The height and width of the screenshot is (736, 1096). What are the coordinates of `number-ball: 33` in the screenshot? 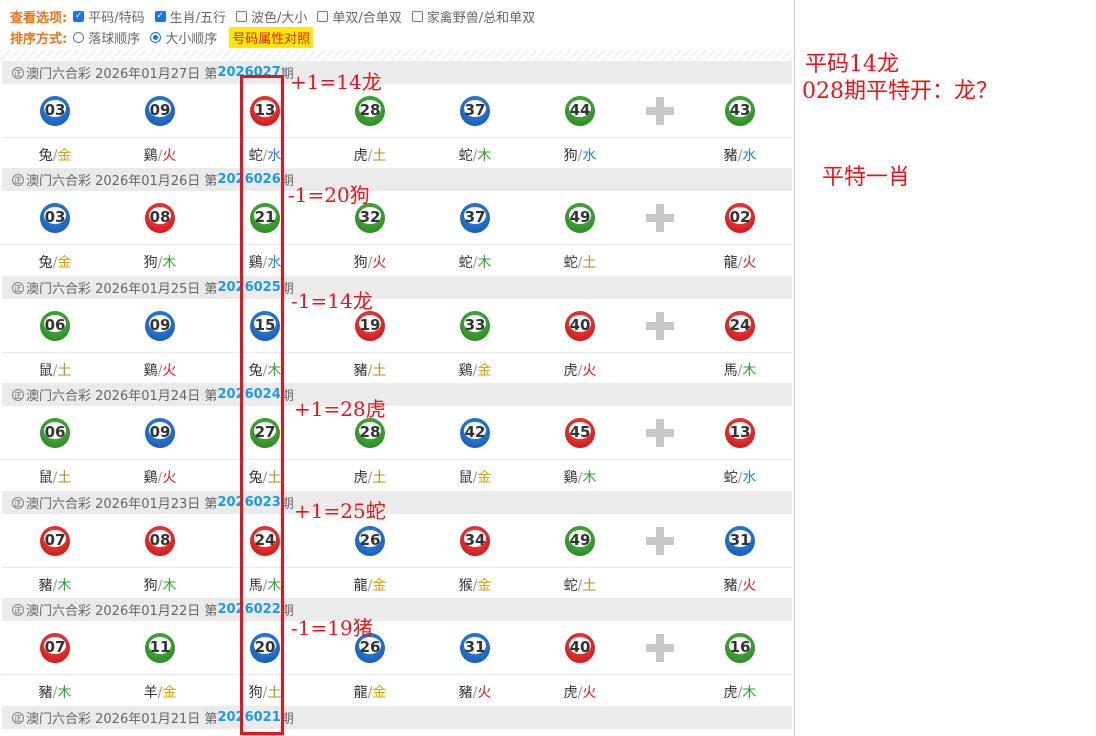 It's located at (475, 326).